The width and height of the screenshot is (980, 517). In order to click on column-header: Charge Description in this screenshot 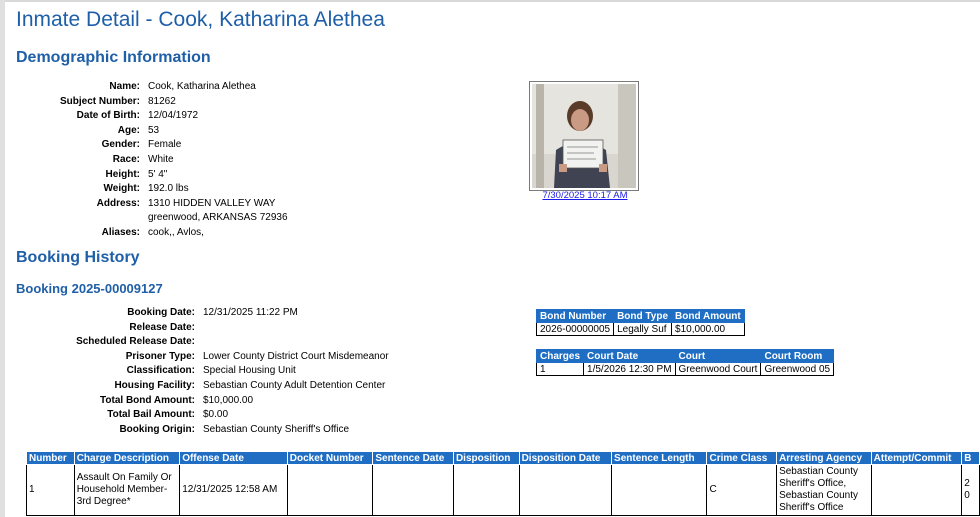, I will do `click(127, 458)`.